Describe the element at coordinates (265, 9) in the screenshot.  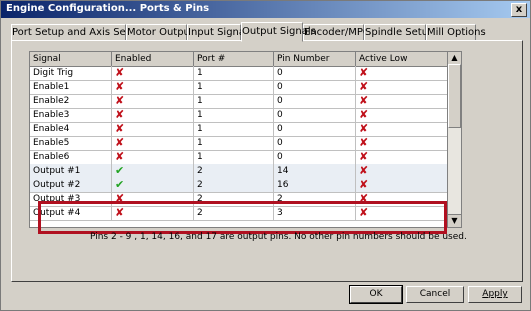
I see `title-bar: Engine Configuration... Ports & Pins x` at that location.